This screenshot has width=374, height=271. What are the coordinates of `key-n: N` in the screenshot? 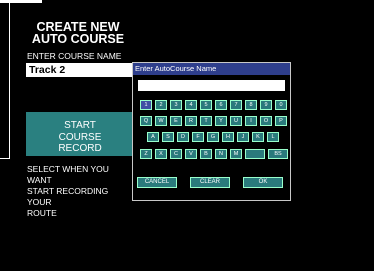 It's located at (221, 154).